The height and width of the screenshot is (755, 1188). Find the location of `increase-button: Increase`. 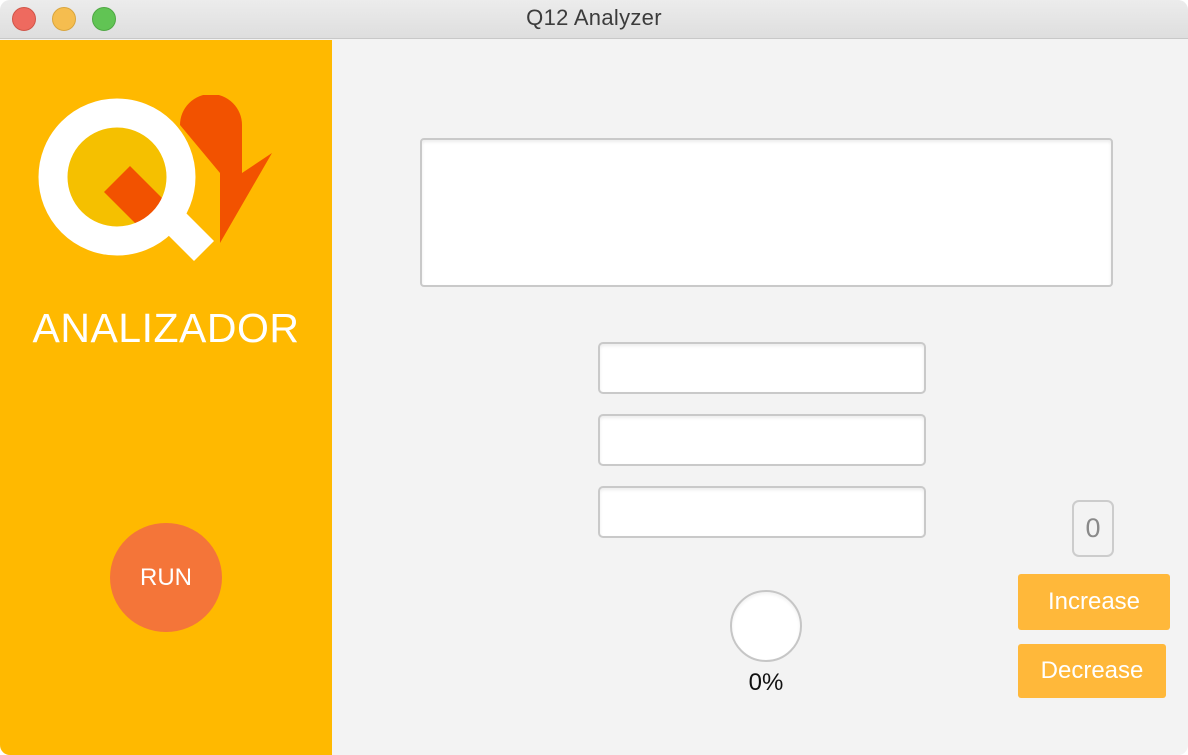

increase-button: Increase is located at coordinates (1094, 602).